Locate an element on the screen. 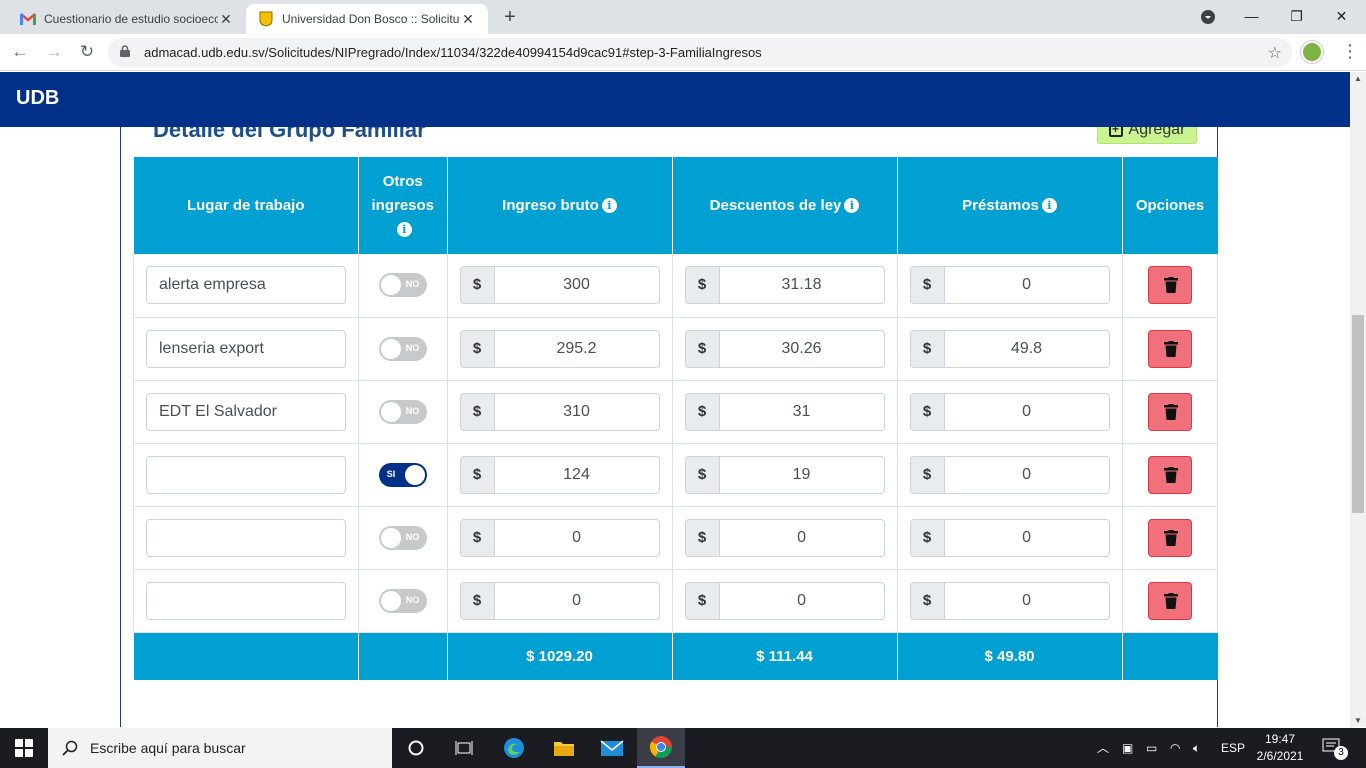 The height and width of the screenshot is (768, 1366). restore-icon: ❐ is located at coordinates (1296, 17).